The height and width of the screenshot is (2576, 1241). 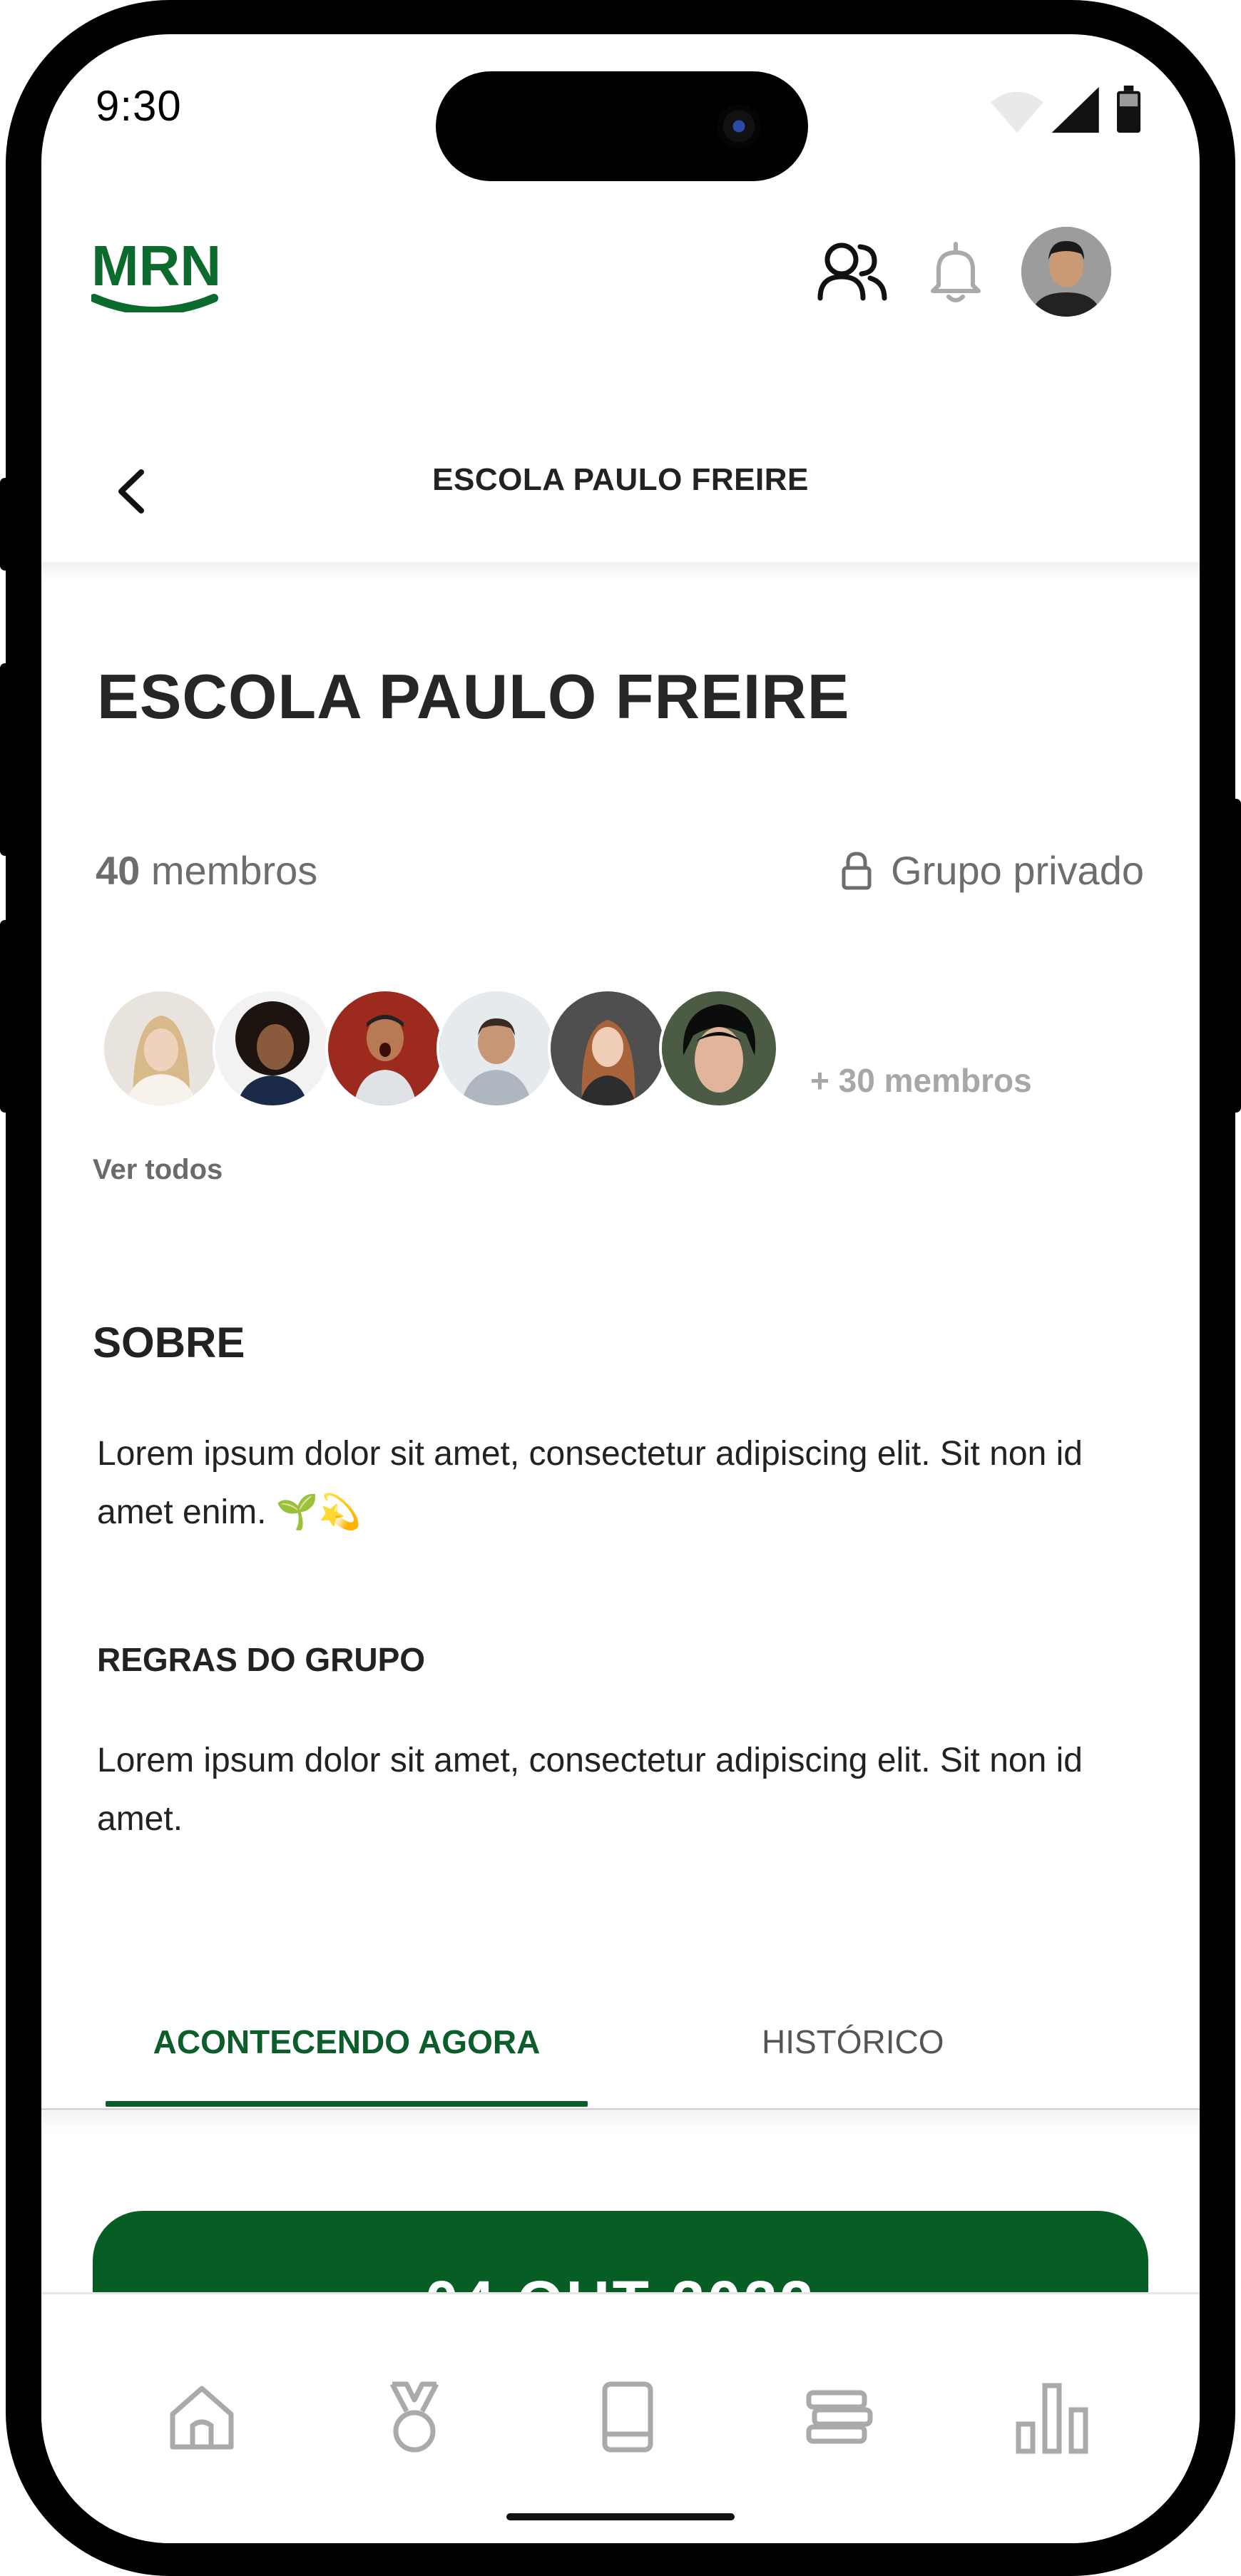 What do you see at coordinates (839, 2417) in the screenshot?
I see `coins-icon` at bounding box center [839, 2417].